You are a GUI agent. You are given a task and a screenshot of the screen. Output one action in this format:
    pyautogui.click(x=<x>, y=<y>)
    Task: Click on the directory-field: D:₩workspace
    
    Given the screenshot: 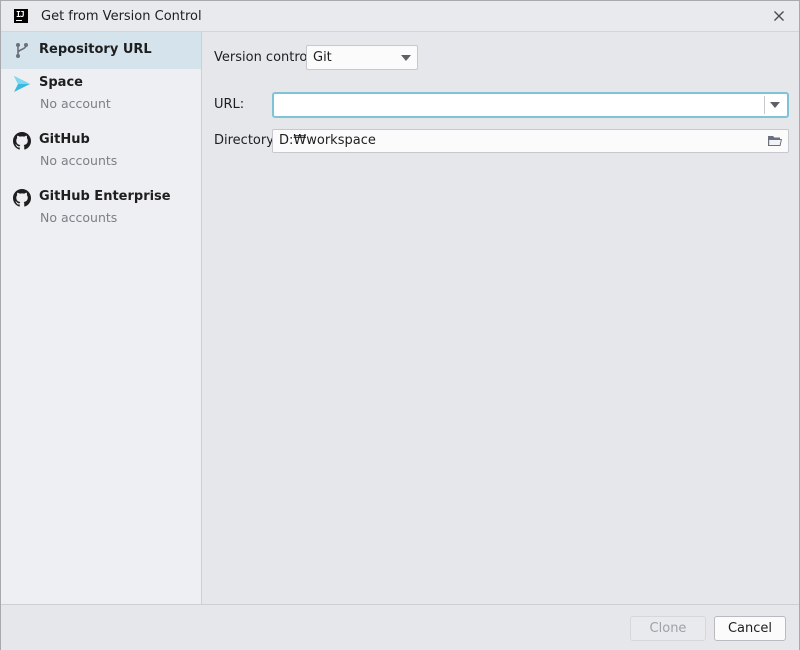 What is the action you would take?
    pyautogui.click(x=530, y=141)
    